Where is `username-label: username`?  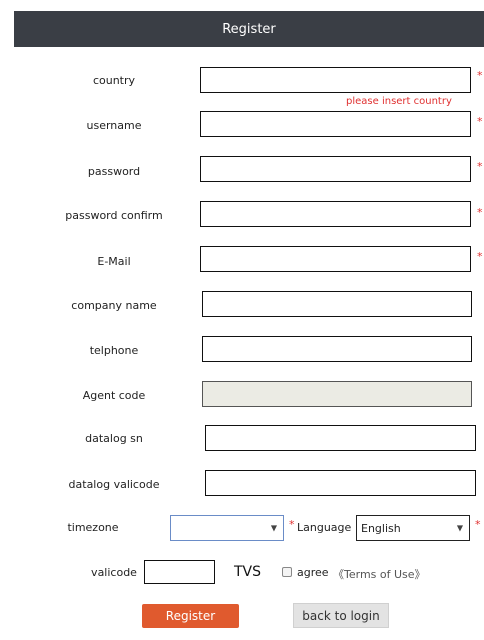 username-label: username is located at coordinates (114, 125).